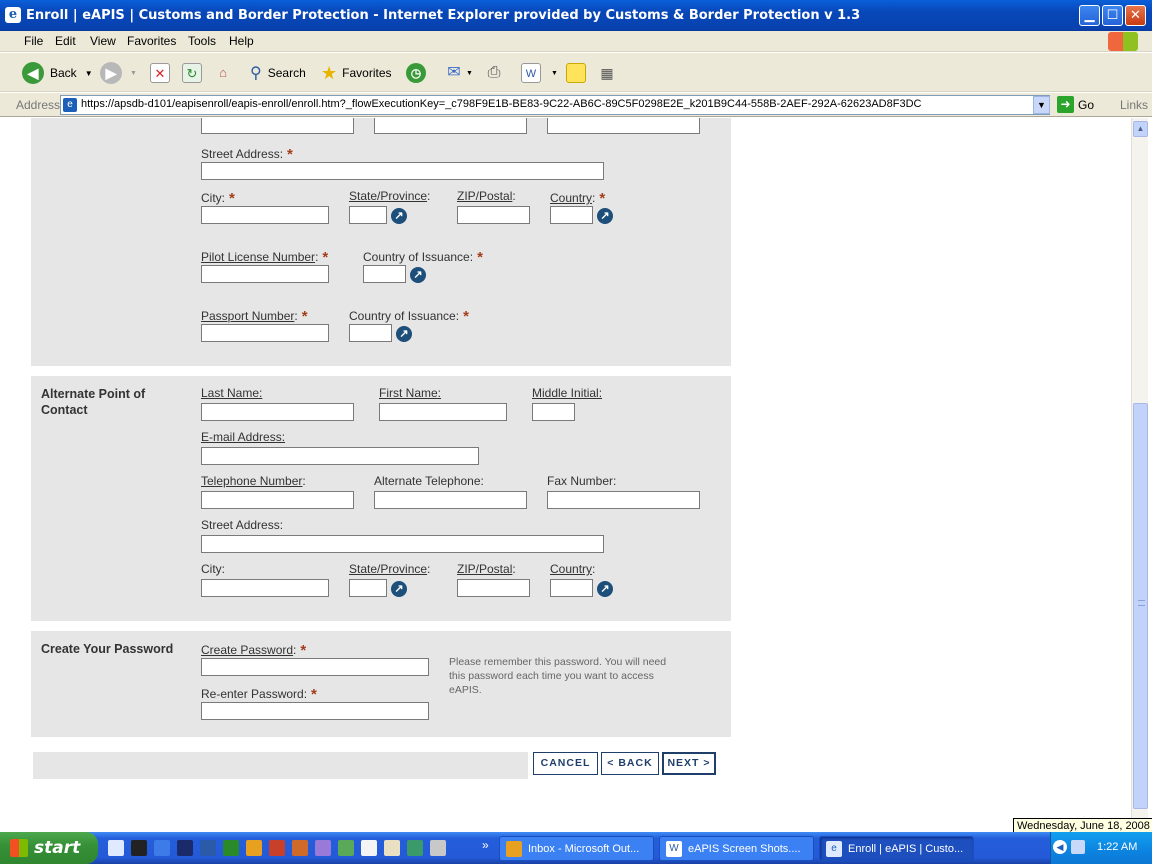 This screenshot has height=864, width=1152. I want to click on network-icon, so click(1078, 847).